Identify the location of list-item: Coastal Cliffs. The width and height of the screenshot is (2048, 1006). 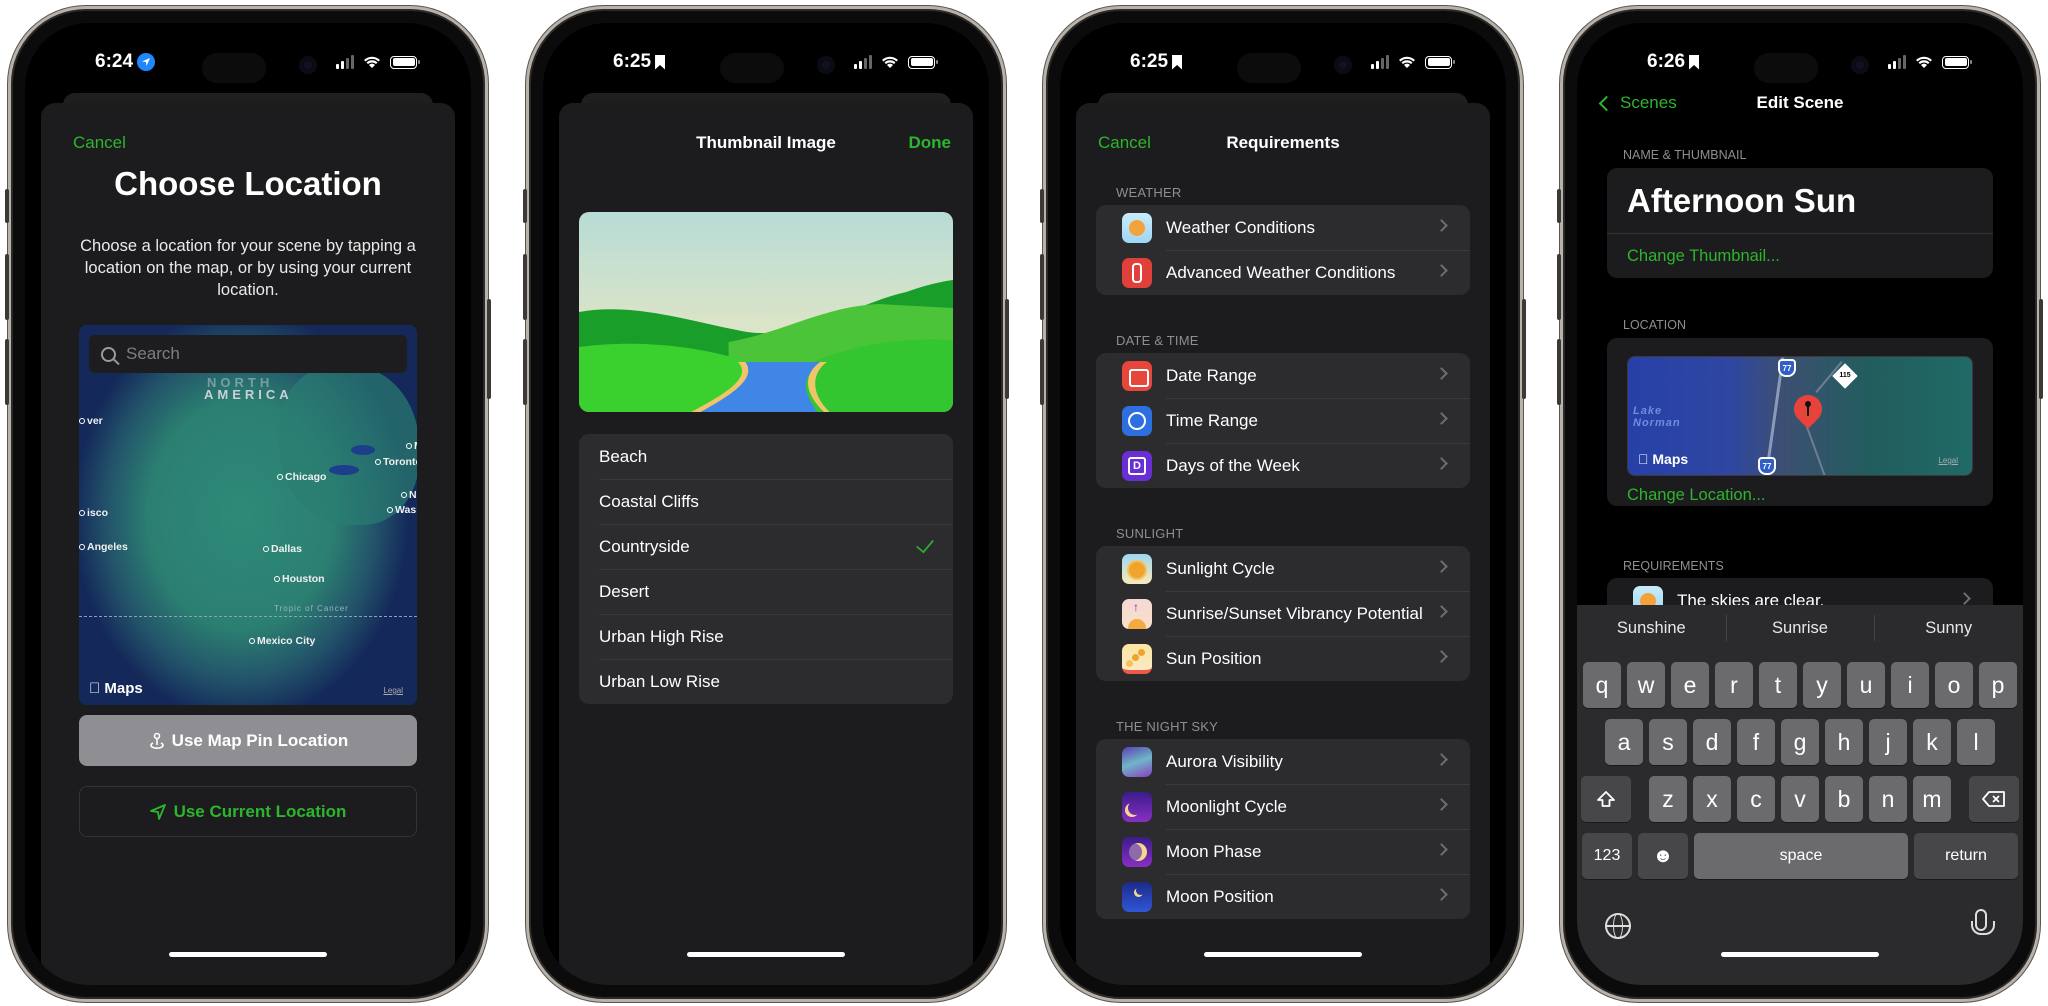
(766, 501).